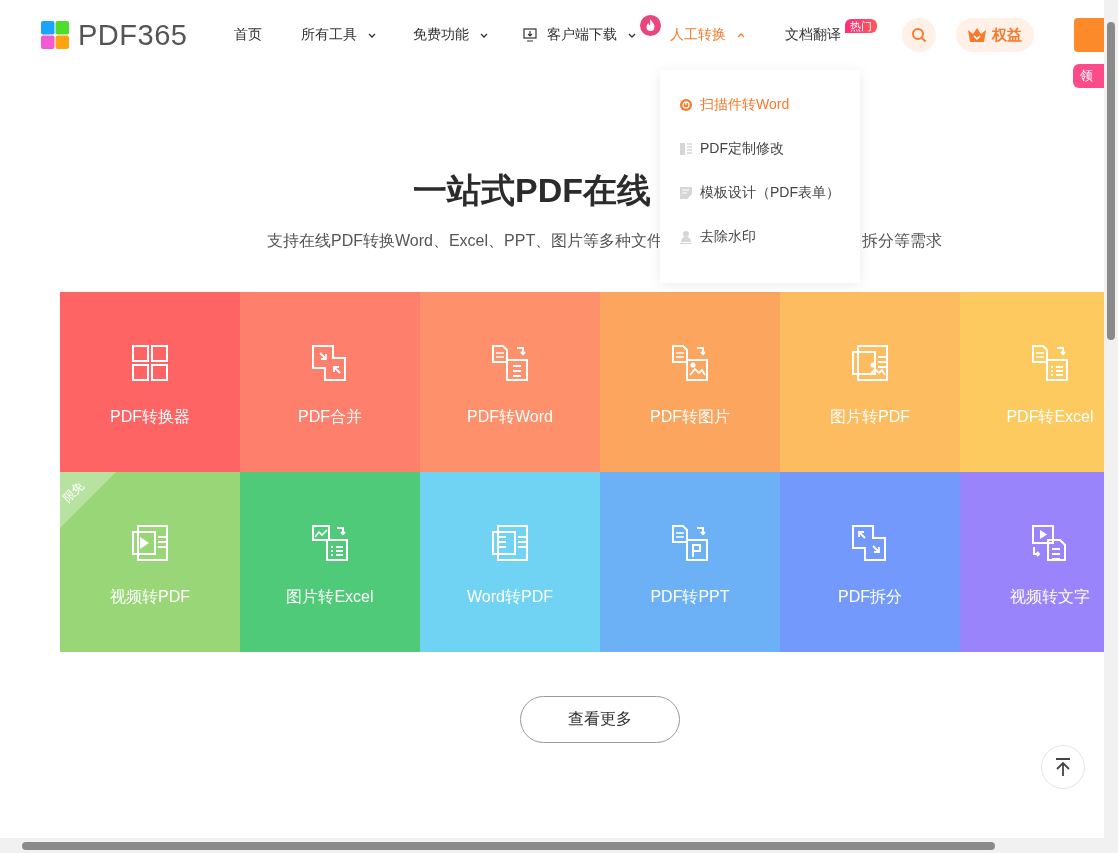 Image resolution: width=1118 pixels, height=853 pixels. What do you see at coordinates (870, 597) in the screenshot?
I see `tool-label: PDF拆分` at bounding box center [870, 597].